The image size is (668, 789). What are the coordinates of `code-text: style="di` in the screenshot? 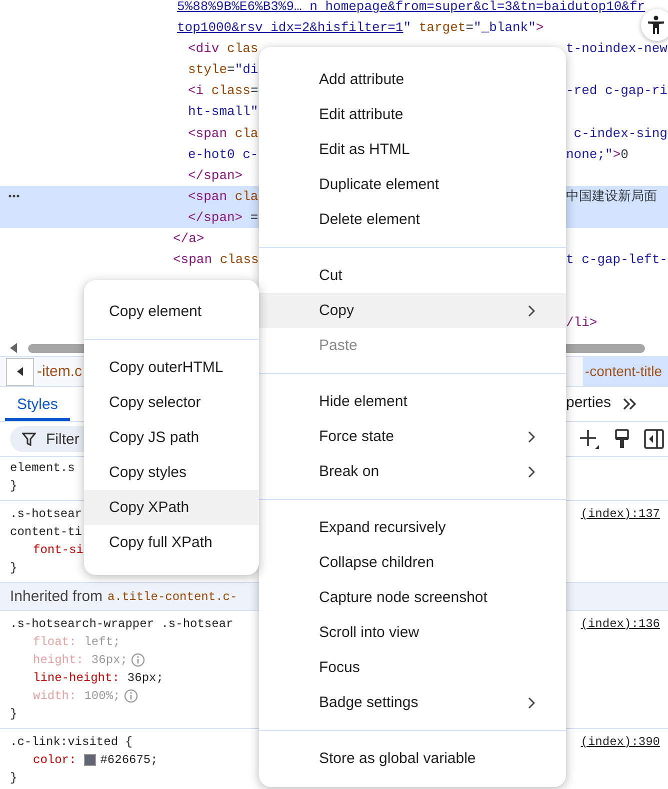 It's located at (223, 70).